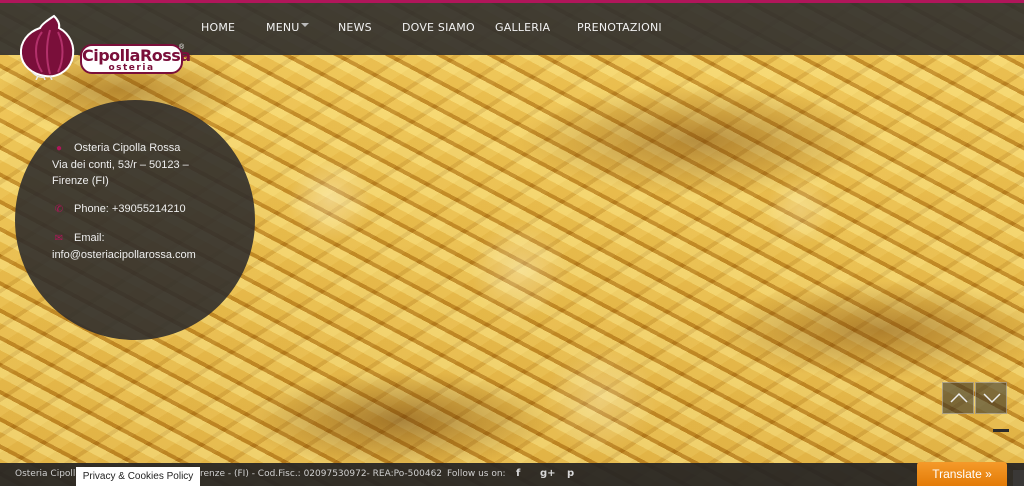 Image resolution: width=1024 pixels, height=486 pixels. I want to click on map-marker-icon: ●, so click(59, 148).